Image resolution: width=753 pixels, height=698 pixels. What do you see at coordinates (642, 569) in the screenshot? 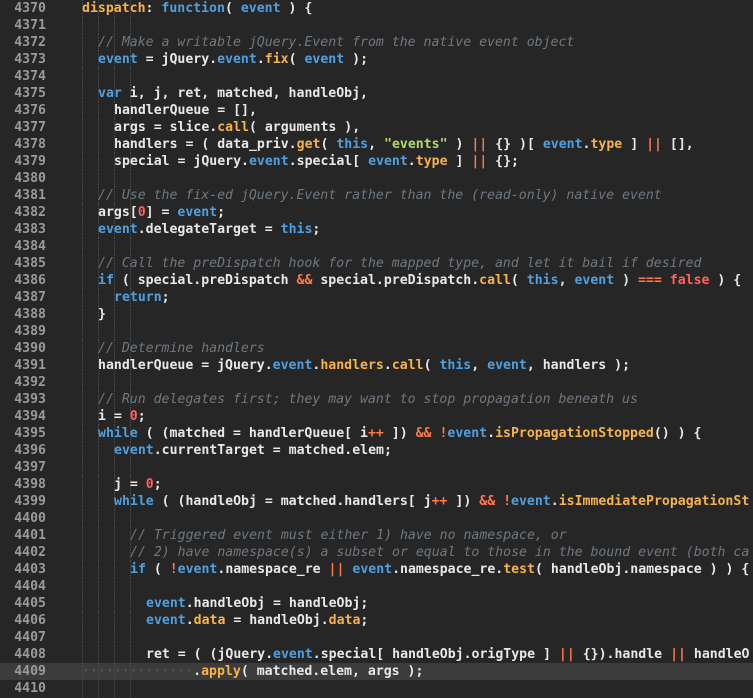
I see `code-token: ( handleObj.namespace ) ) {` at bounding box center [642, 569].